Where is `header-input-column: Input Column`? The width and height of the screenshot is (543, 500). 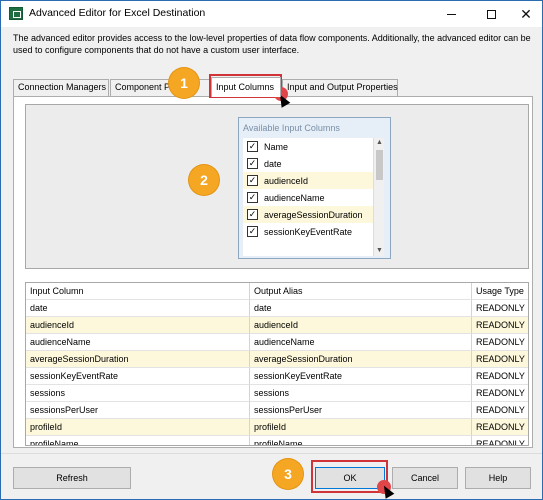
header-input-column: Input Column is located at coordinates (138, 291).